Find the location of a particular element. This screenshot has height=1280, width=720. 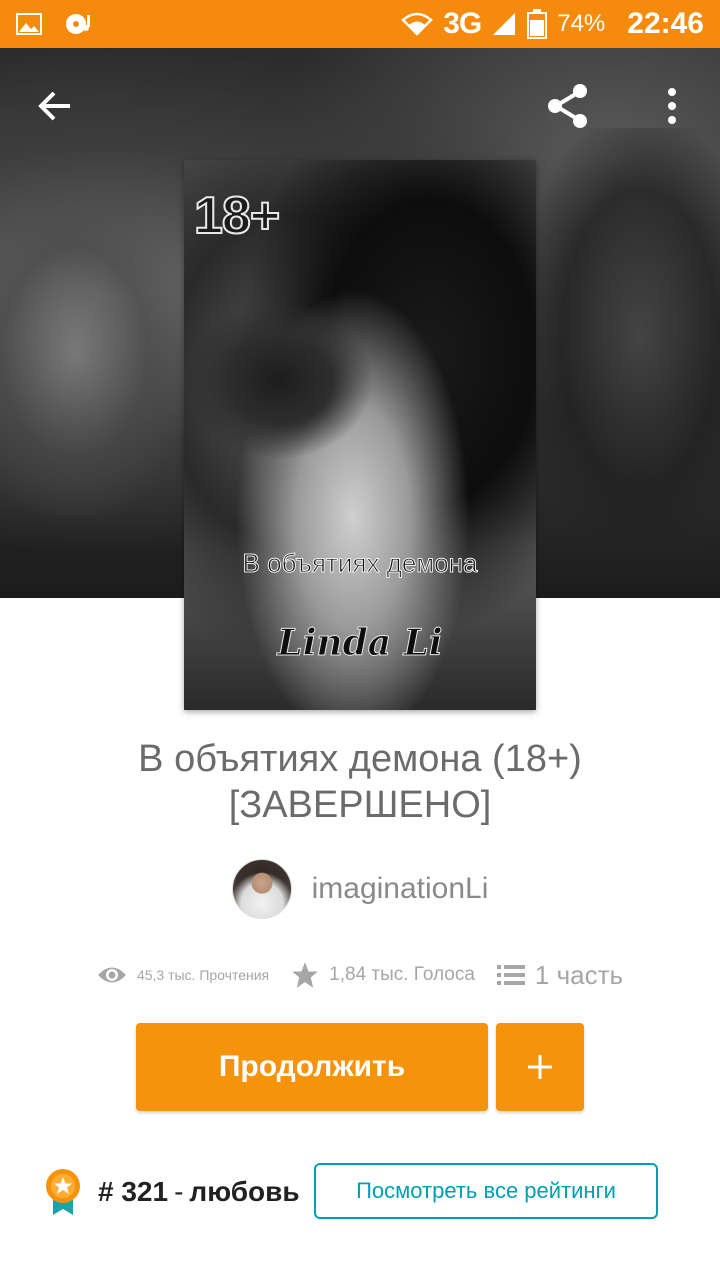

ranking-row: # 321- любовь is located at coordinates (172, 1192).